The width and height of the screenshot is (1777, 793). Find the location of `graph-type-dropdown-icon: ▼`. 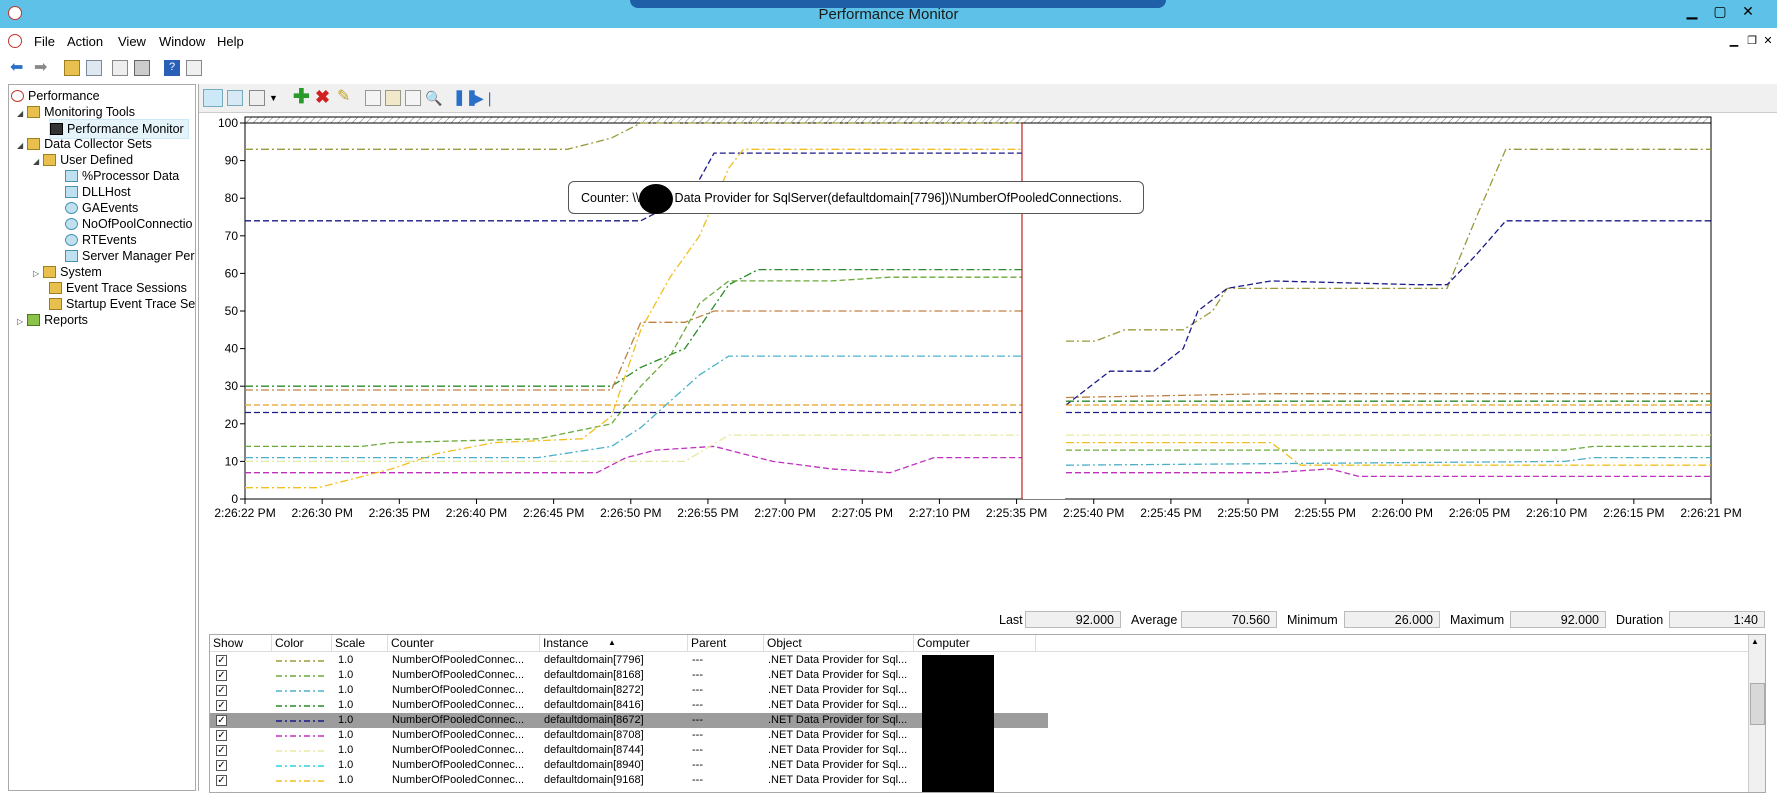

graph-type-dropdown-icon: ▼ is located at coordinates (274, 98).